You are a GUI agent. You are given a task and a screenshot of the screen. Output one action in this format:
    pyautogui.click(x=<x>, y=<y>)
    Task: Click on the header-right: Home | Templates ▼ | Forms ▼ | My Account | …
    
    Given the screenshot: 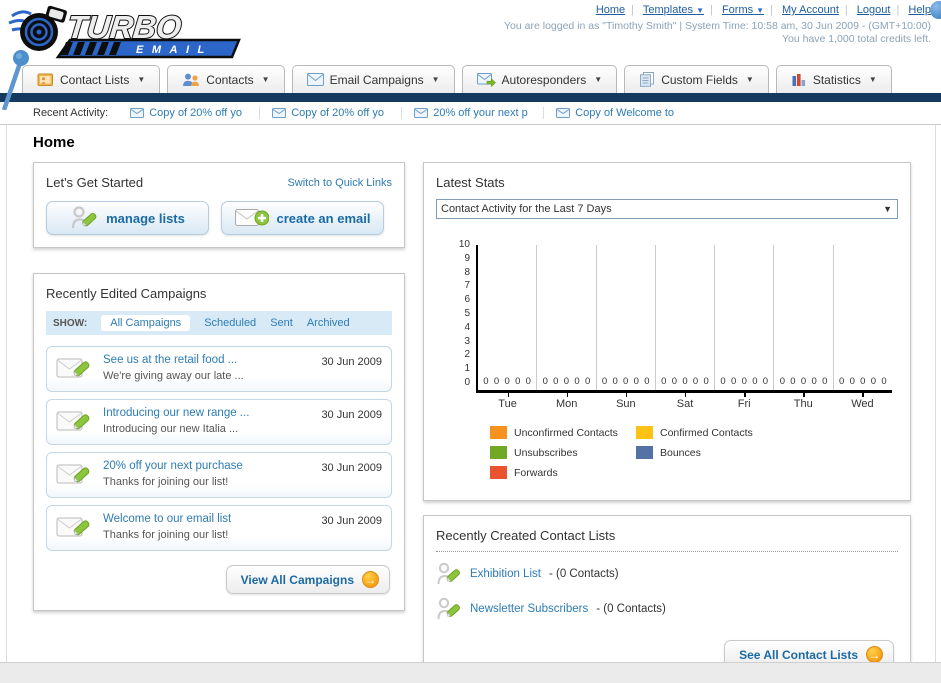 What is the action you would take?
    pyautogui.click(x=717, y=24)
    